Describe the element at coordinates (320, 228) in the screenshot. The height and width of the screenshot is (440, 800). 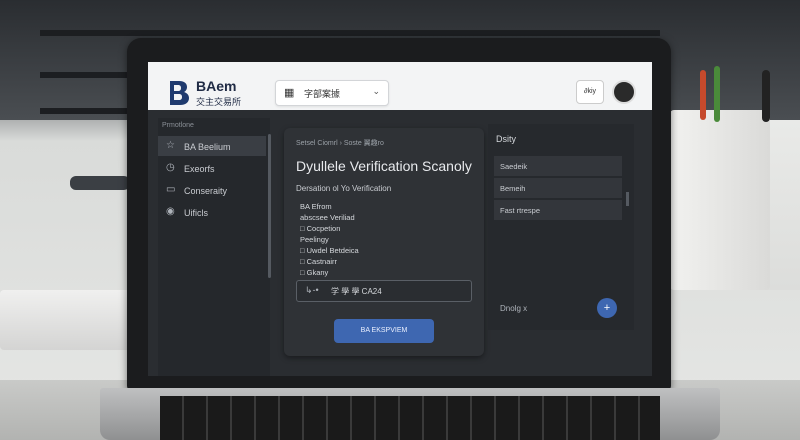
I see `checkbox-item: □ Cocpetion` at that location.